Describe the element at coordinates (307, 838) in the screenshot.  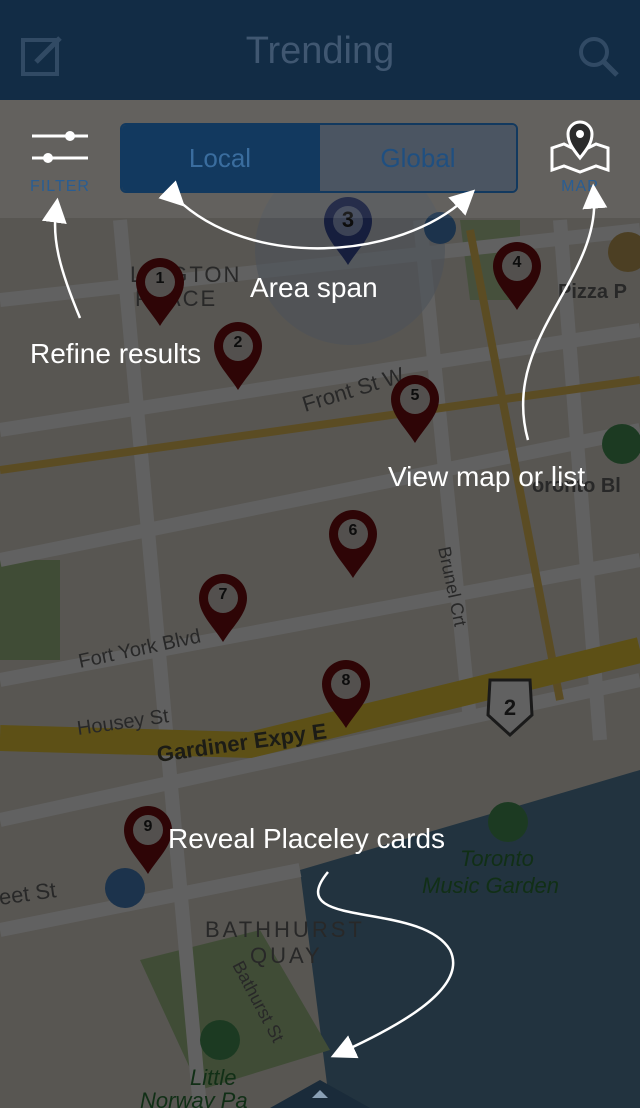
I see `caption-reveal-cards: Reveal Placeley cards` at that location.